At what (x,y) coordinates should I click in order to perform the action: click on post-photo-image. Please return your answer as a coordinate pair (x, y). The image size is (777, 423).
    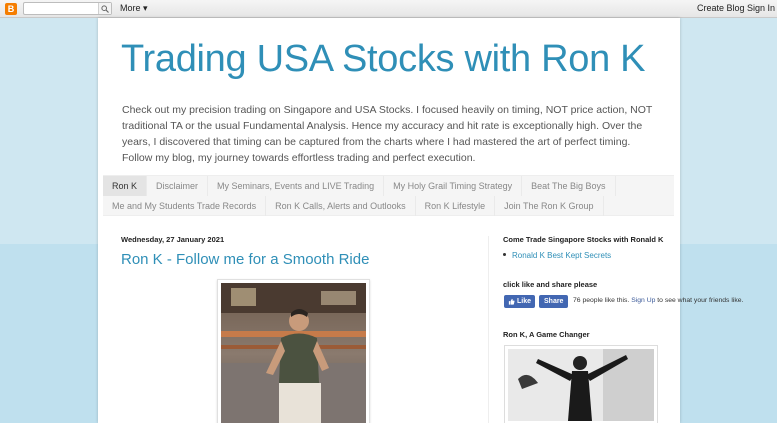
    Looking at the image, I should click on (293, 353).